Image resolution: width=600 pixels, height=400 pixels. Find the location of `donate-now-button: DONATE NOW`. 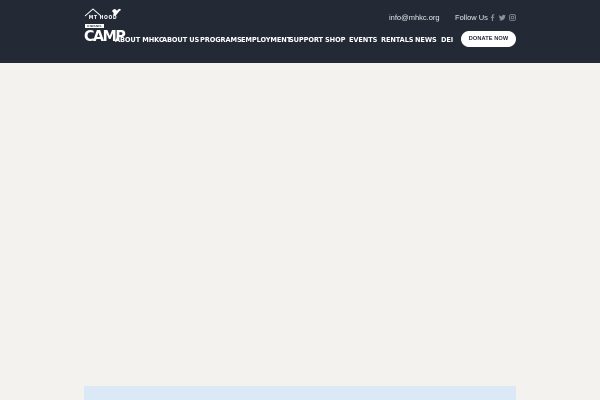

donate-now-button: DONATE NOW is located at coordinates (488, 39).